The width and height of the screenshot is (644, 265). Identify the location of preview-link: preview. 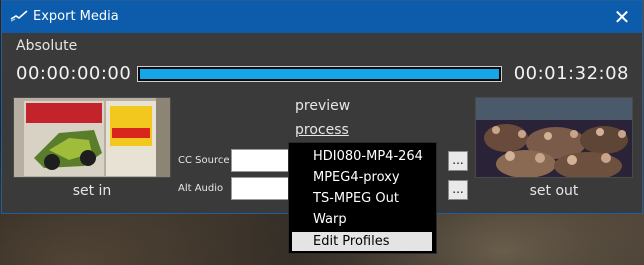
(322, 106).